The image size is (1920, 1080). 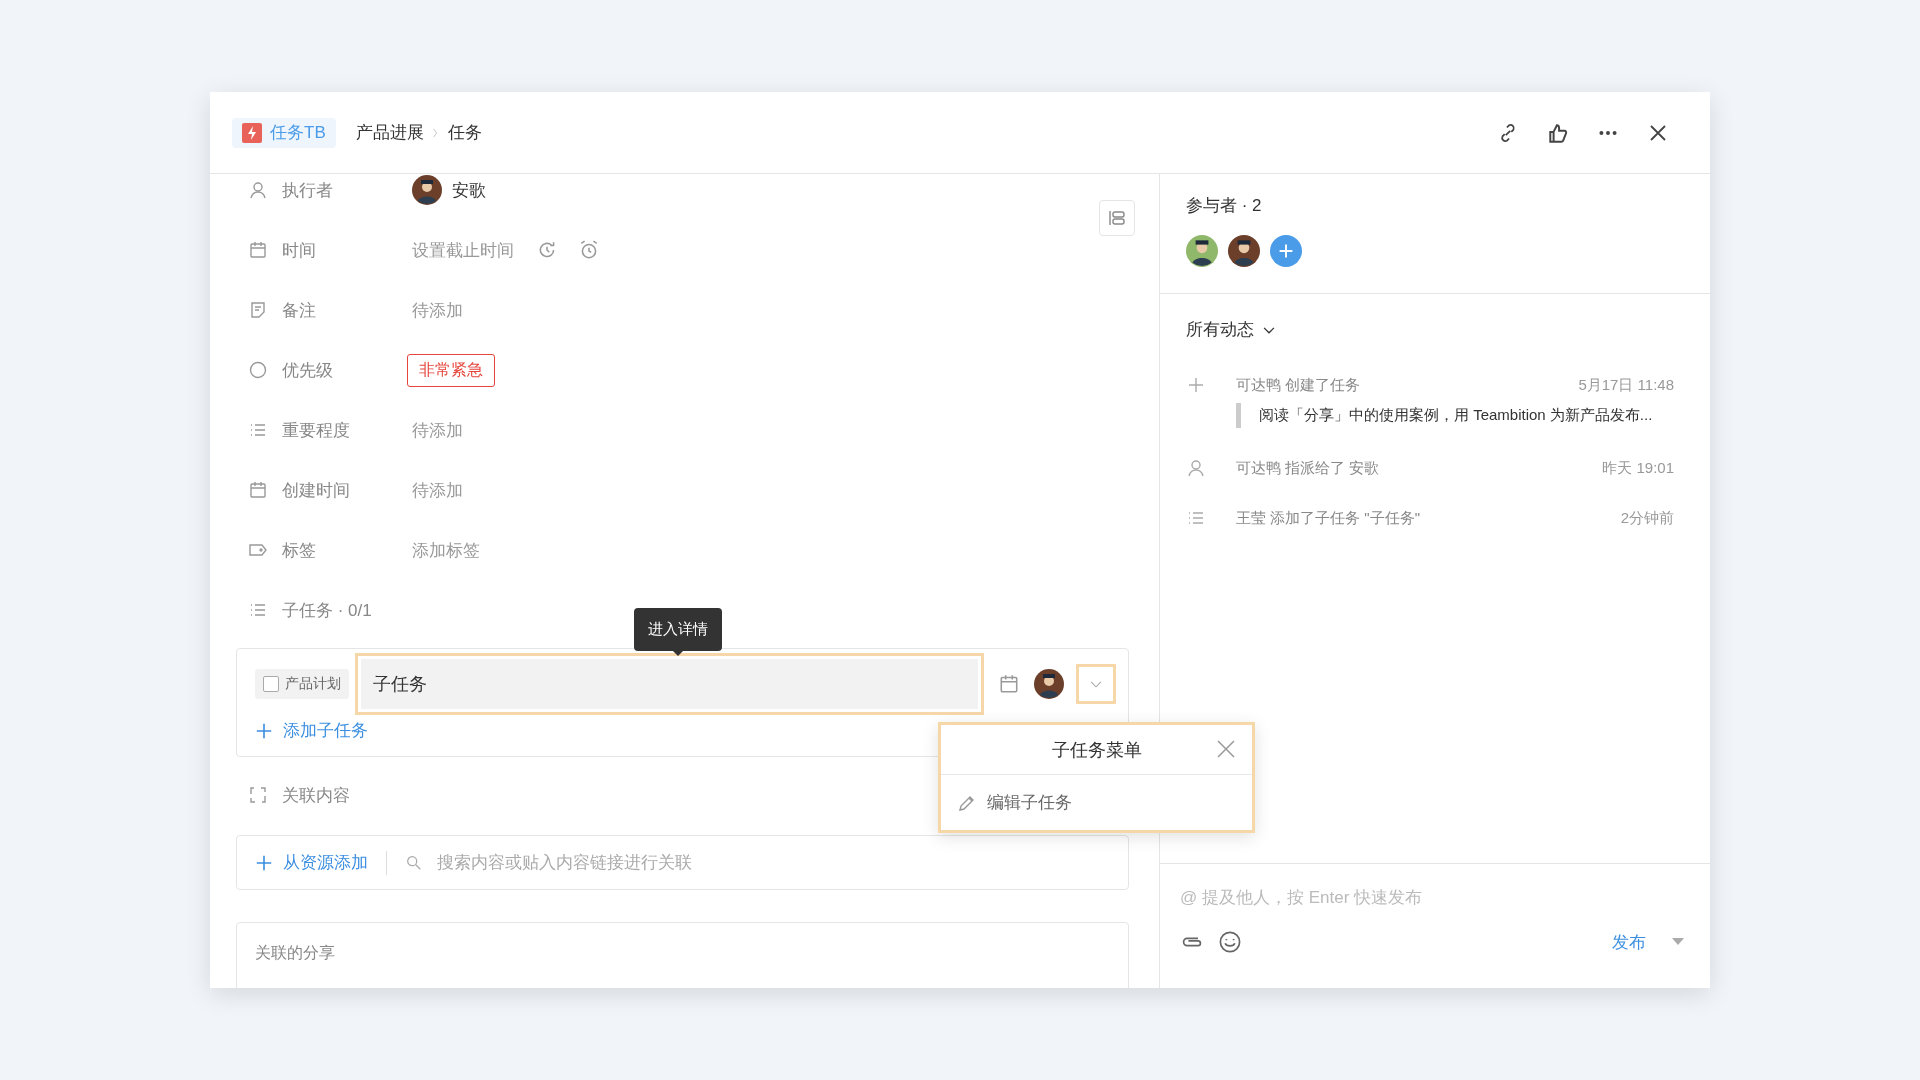 I want to click on field-label: 优先级, so click(x=308, y=370).